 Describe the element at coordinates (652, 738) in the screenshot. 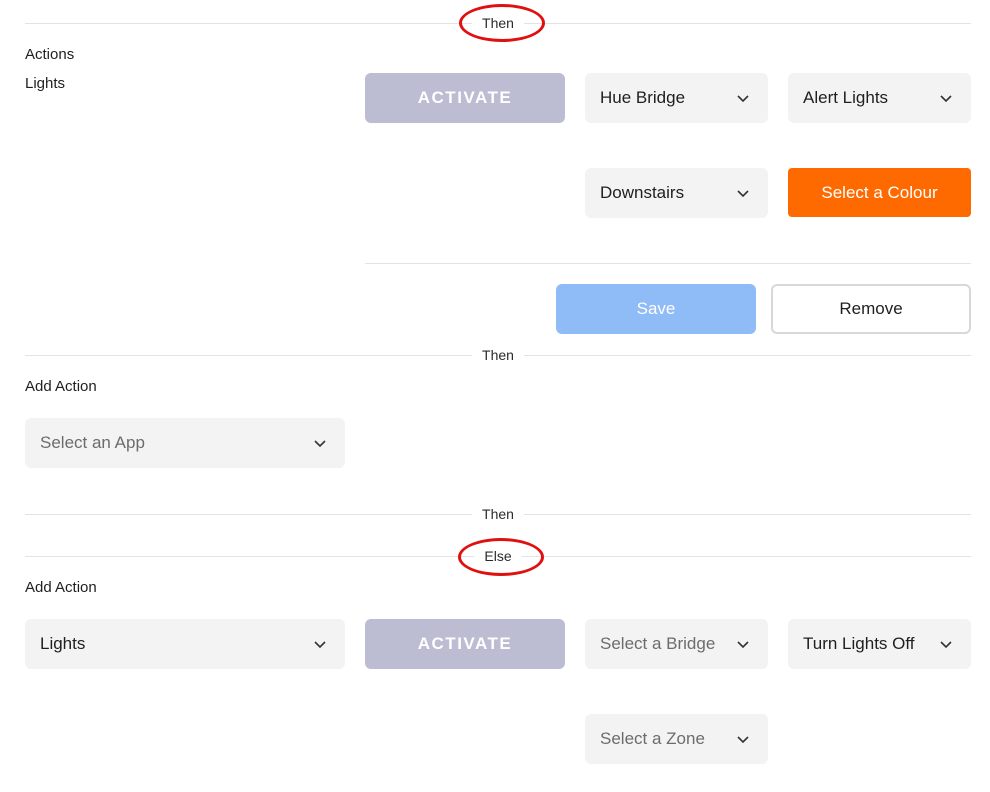

I see `else-zone-select-placeholder: Select a Zone` at that location.